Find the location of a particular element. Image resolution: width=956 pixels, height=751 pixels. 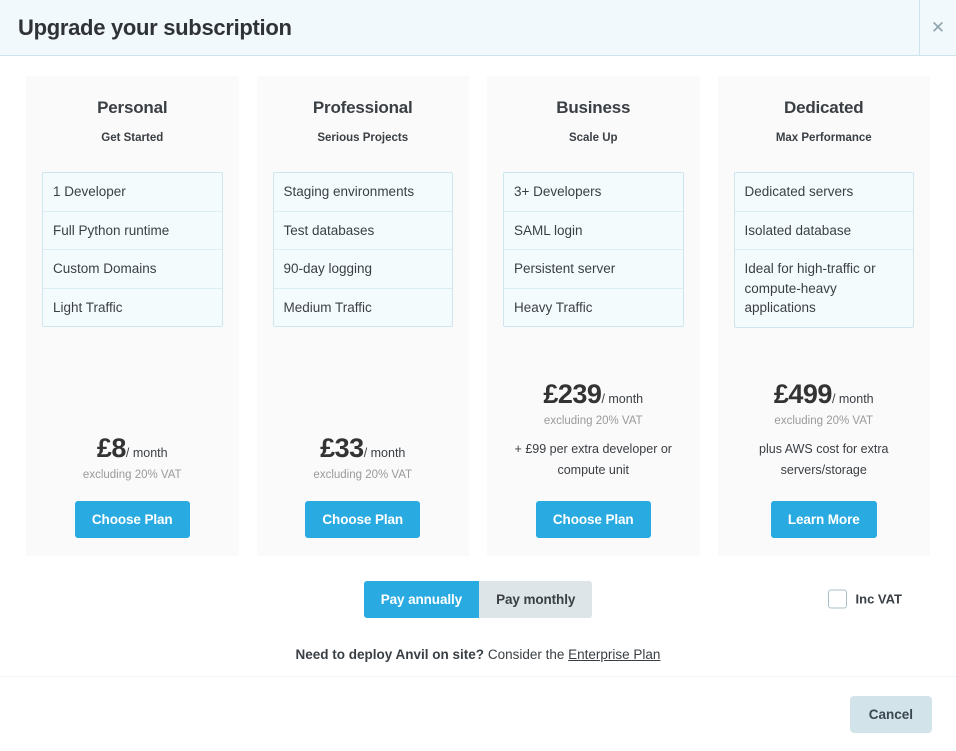

checkbox-box is located at coordinates (837, 599).